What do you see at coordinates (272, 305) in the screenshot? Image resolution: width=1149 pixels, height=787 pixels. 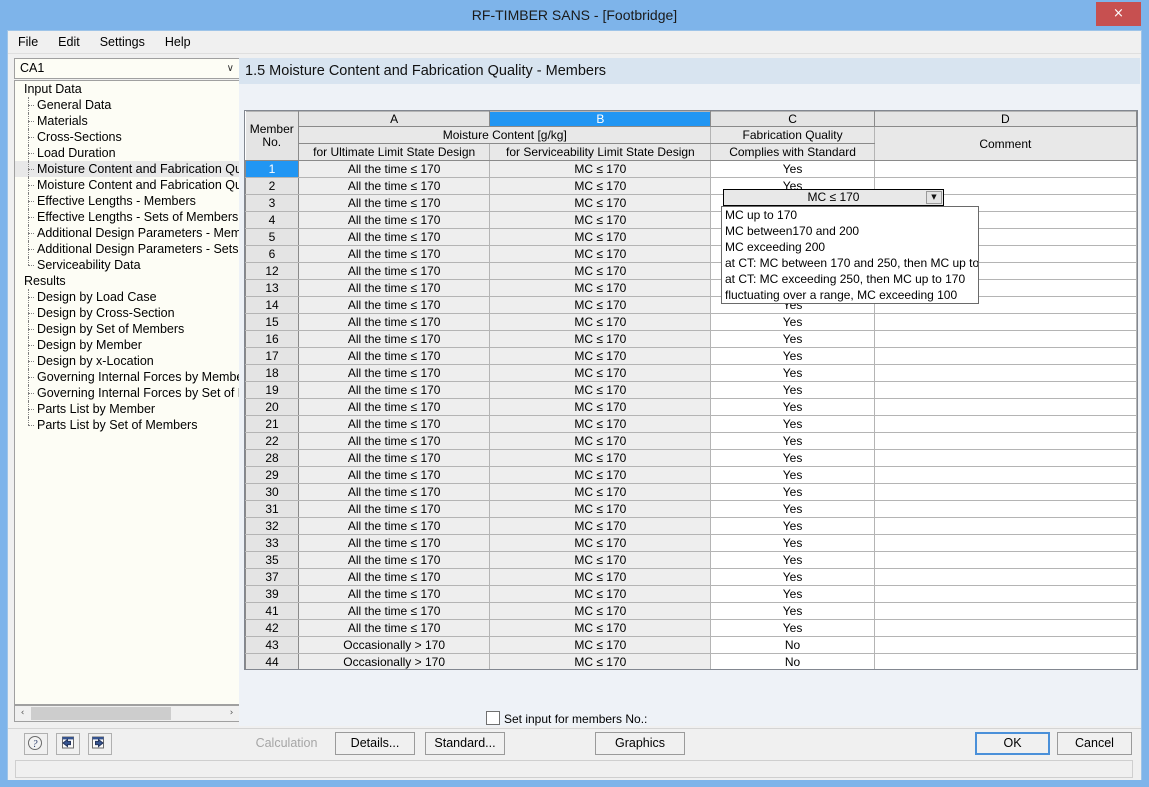 I see `row-header-member-no: 14` at bounding box center [272, 305].